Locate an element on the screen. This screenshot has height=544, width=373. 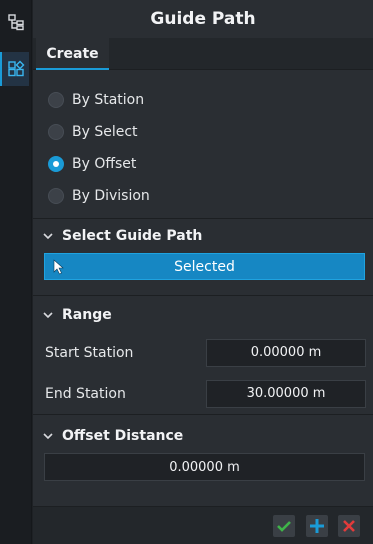
close-icon is located at coordinates (349, 526).